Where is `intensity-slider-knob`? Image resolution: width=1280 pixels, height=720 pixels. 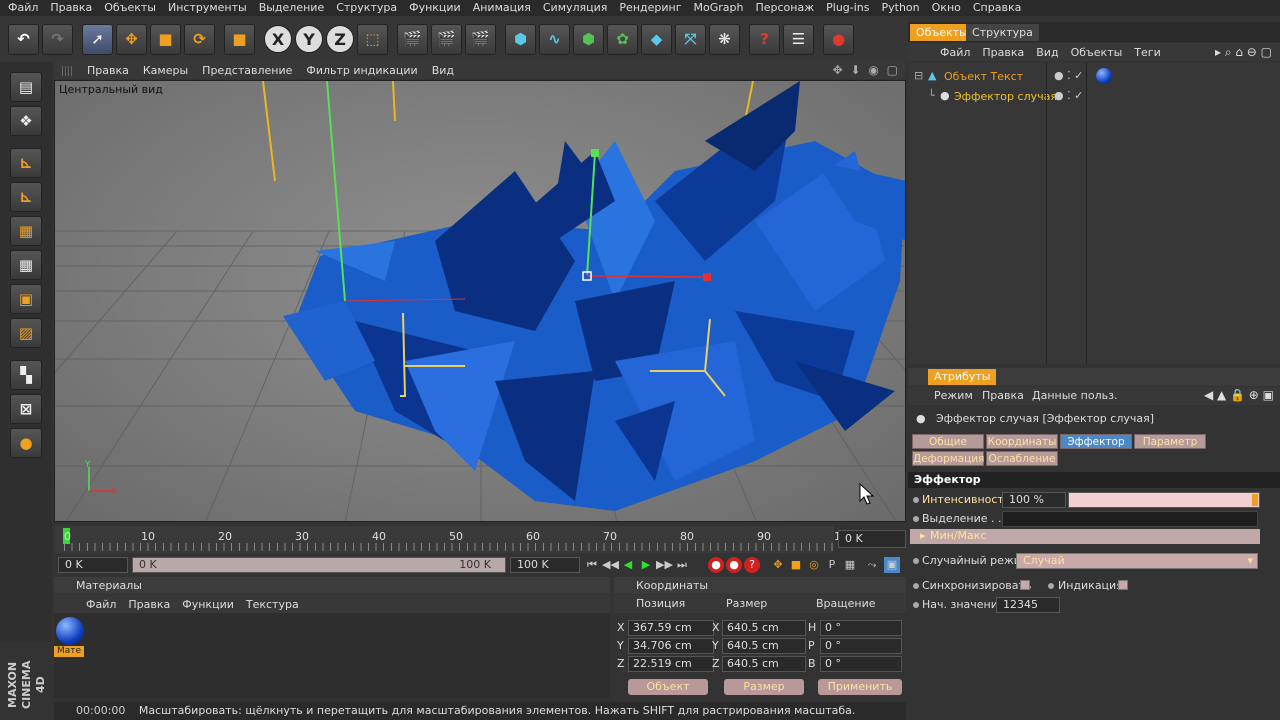 intensity-slider-knob is located at coordinates (1255, 500).